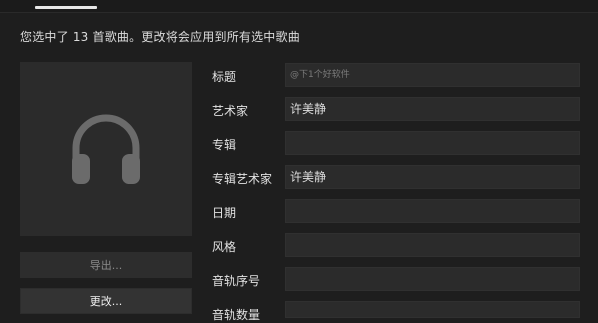  I want to click on title-field: @下1个好软件, so click(432, 75).